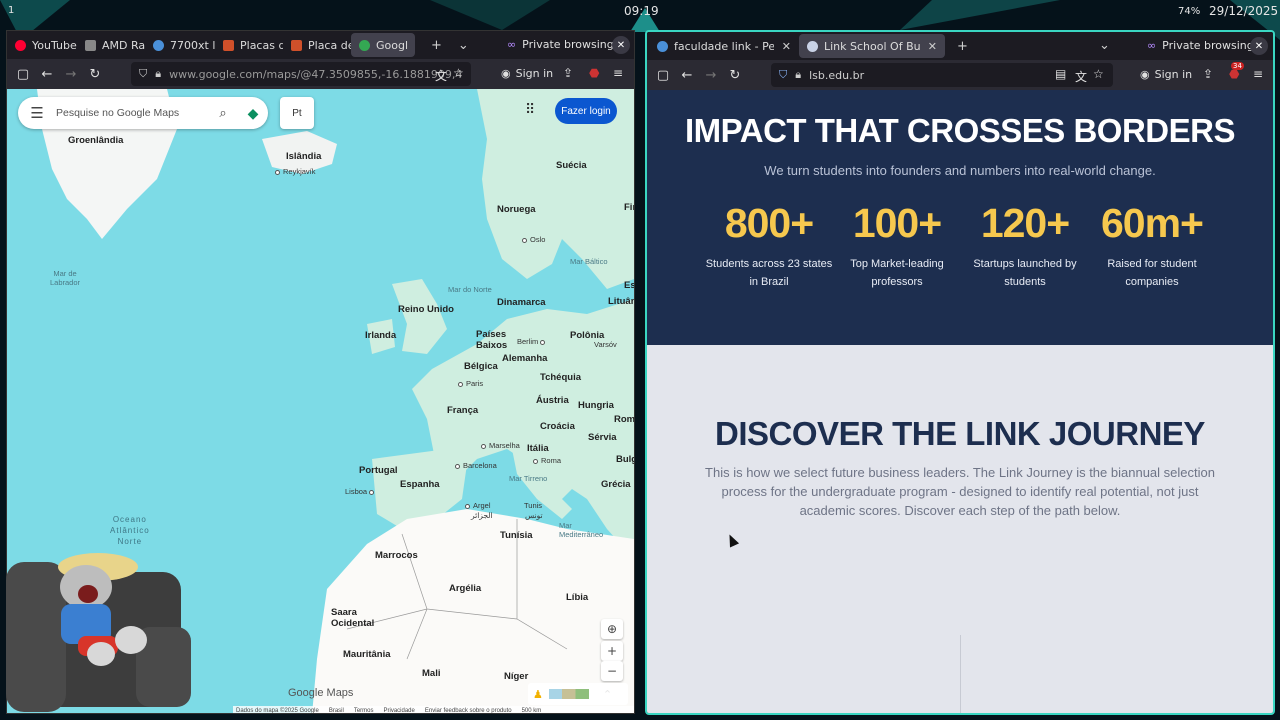 The image size is (1280, 720). What do you see at coordinates (478, 505) in the screenshot?
I see `map-label-algiers: Argel` at bounding box center [478, 505].